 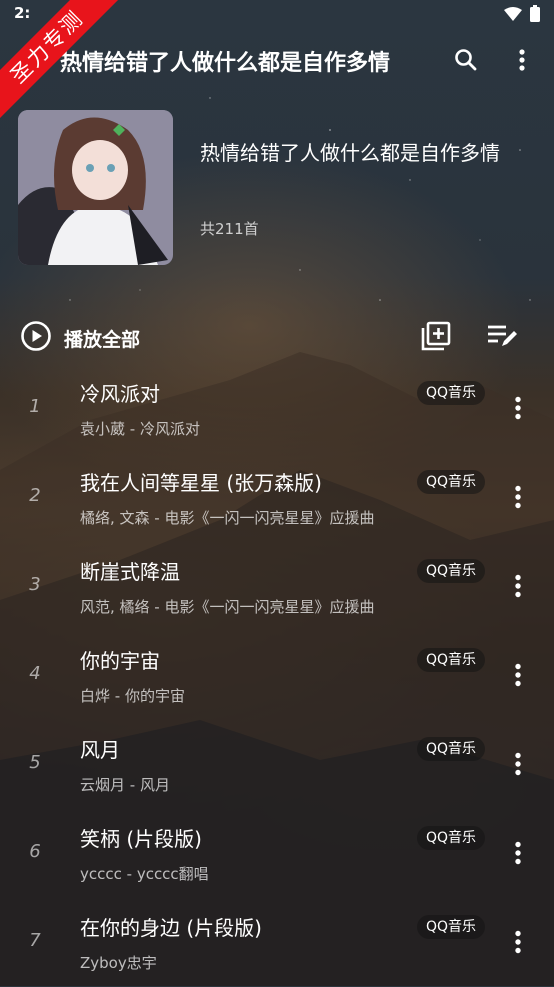 I want to click on song-index: 5, so click(x=35, y=762).